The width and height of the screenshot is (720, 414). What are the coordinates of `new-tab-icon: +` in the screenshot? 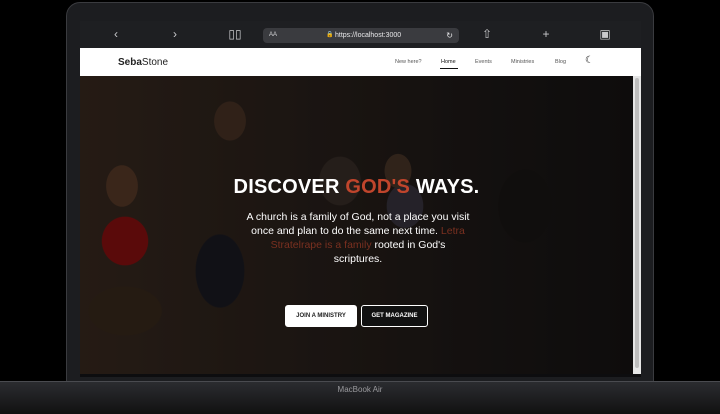 It's located at (546, 34).